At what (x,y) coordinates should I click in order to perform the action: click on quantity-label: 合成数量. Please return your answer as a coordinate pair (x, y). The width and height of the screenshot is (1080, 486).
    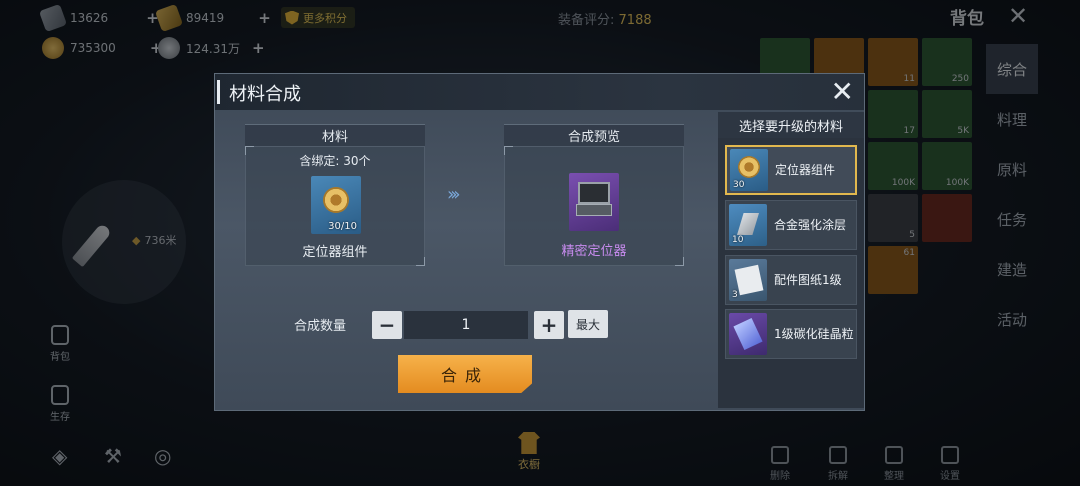
    Looking at the image, I should click on (320, 326).